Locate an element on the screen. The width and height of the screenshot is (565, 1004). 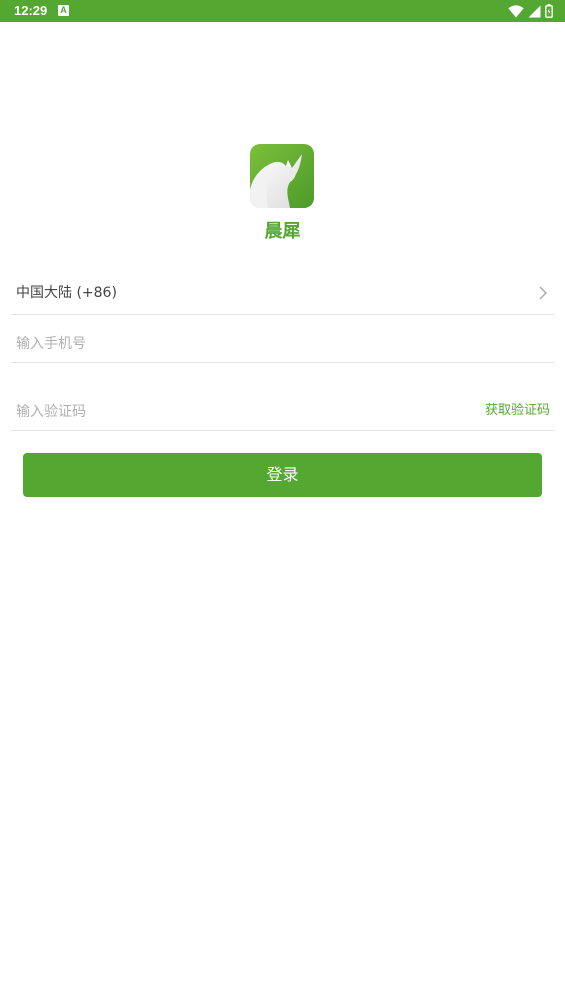
wifi-icon is located at coordinates (516, 10).